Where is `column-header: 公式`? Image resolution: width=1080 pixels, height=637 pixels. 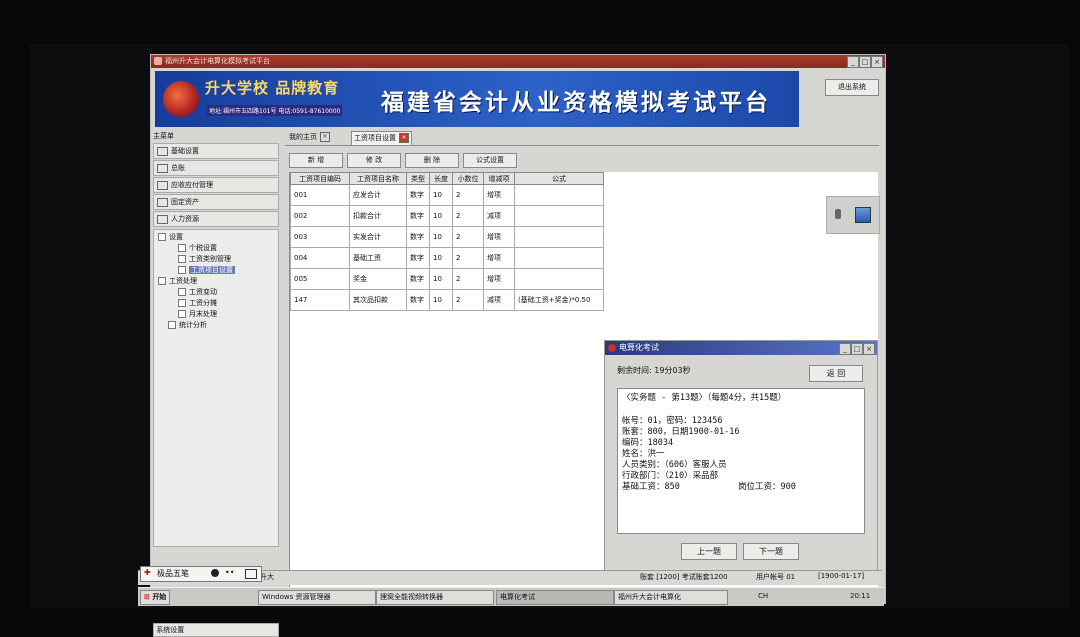 column-header: 公式 is located at coordinates (559, 178).